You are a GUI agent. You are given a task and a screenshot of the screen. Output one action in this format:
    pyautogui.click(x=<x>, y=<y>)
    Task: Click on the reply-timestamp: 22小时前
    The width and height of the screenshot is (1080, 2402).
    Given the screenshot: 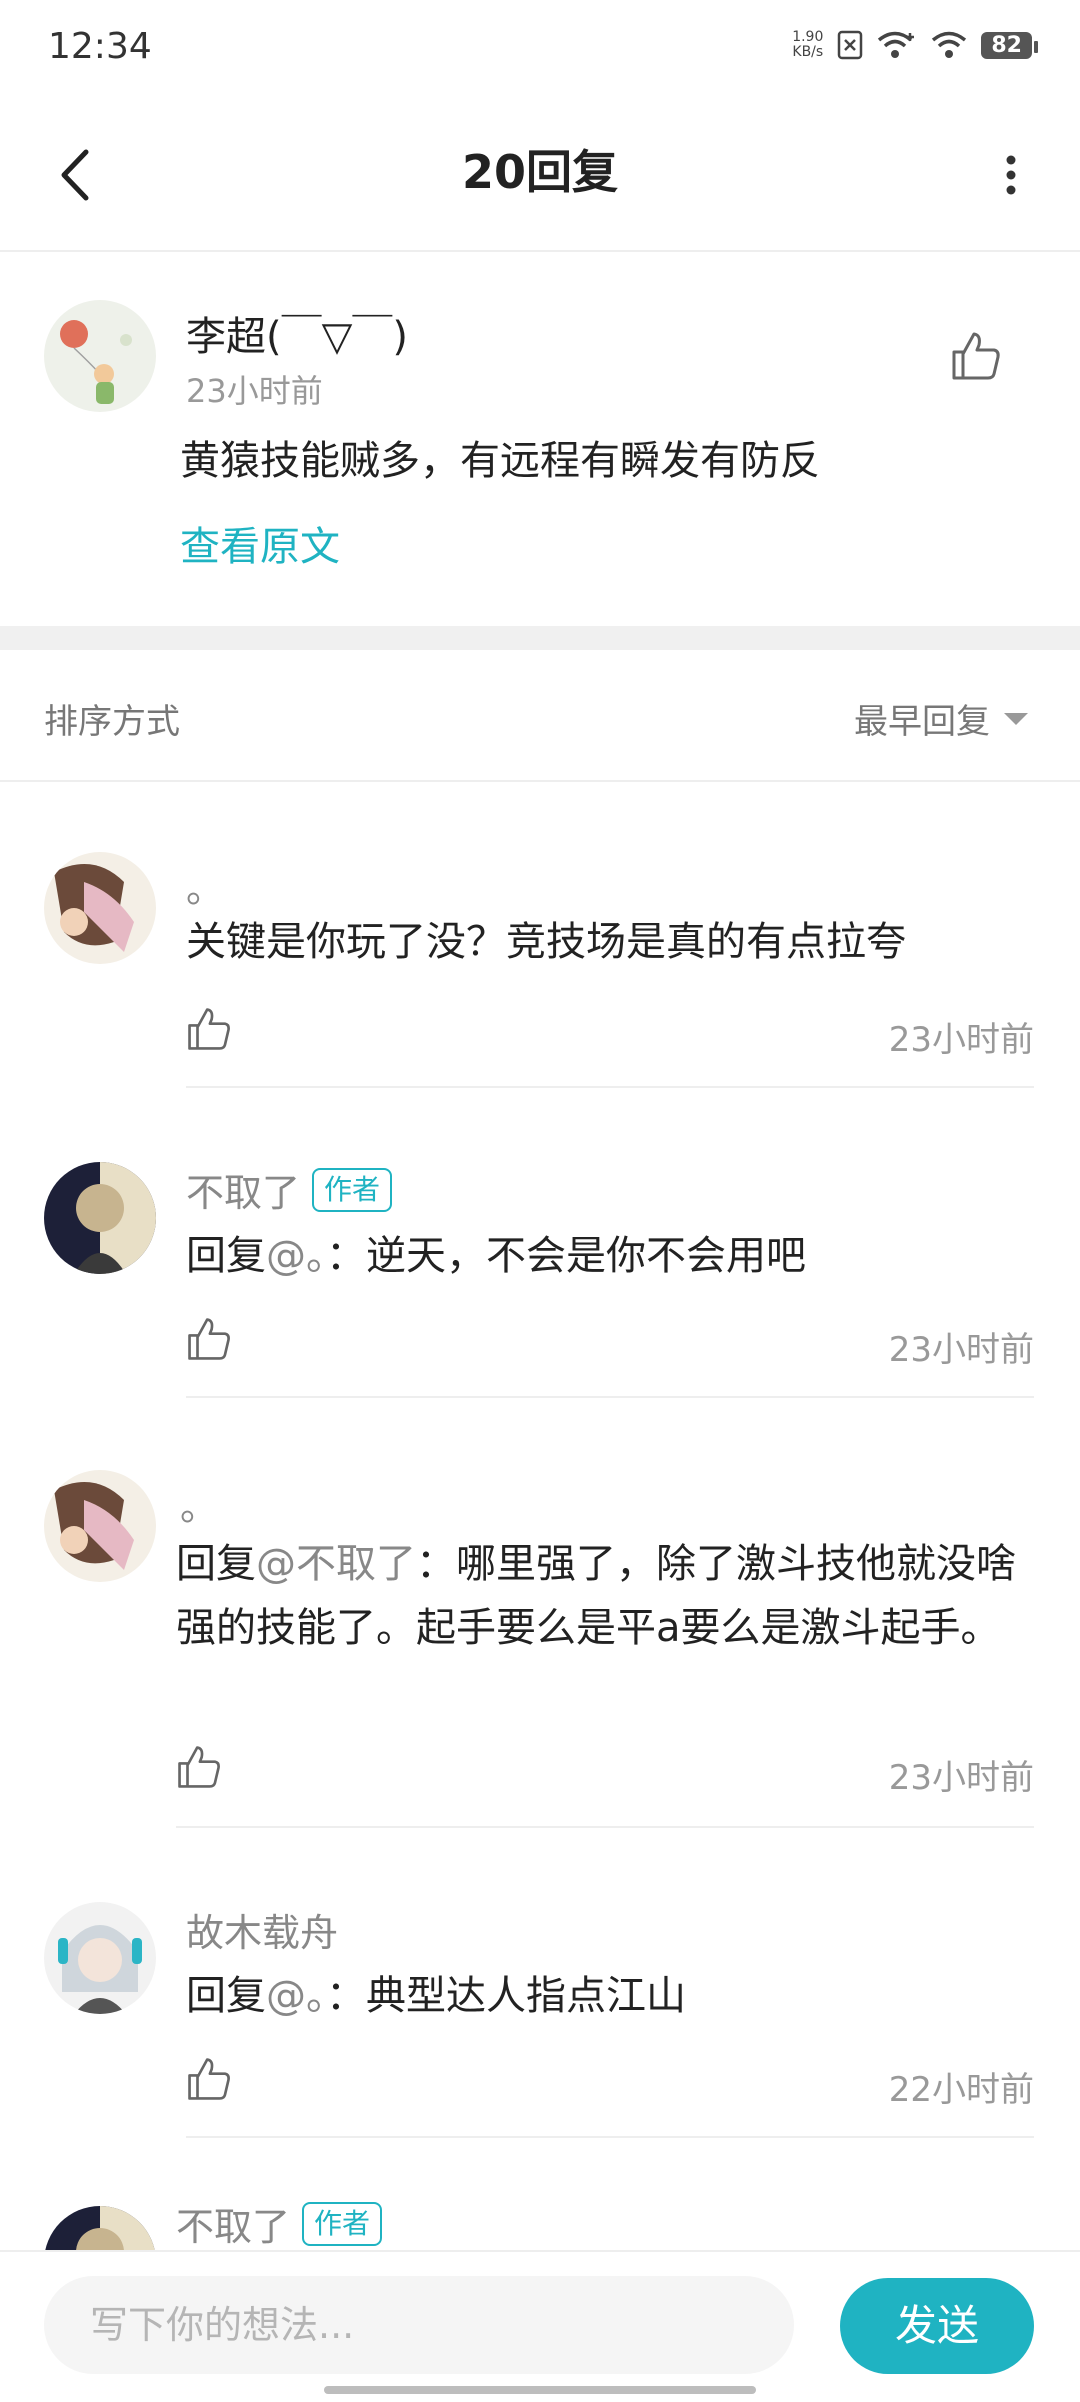 What is the action you would take?
    pyautogui.click(x=961, y=2090)
    